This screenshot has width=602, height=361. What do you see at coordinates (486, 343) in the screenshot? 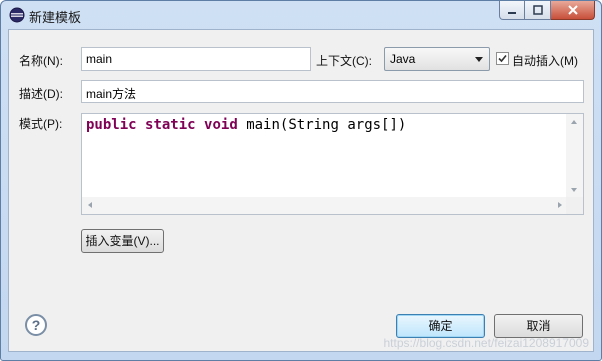
I see `watermark-text: https://blog.csdn.net/feizai1208917009` at bounding box center [486, 343].